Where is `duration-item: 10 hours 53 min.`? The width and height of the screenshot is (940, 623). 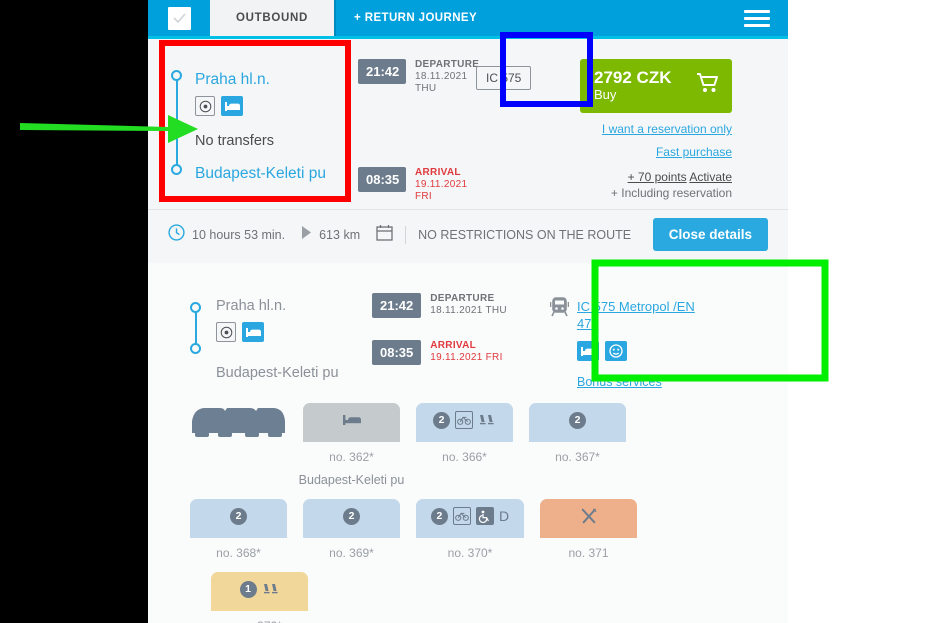
duration-item: 10 hours 53 min. is located at coordinates (227, 234).